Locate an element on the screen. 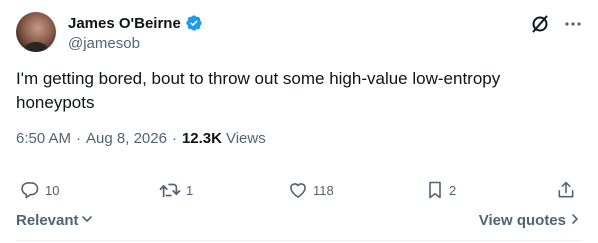 The image size is (598, 243). reply-button: 10 is located at coordinates (39, 190).